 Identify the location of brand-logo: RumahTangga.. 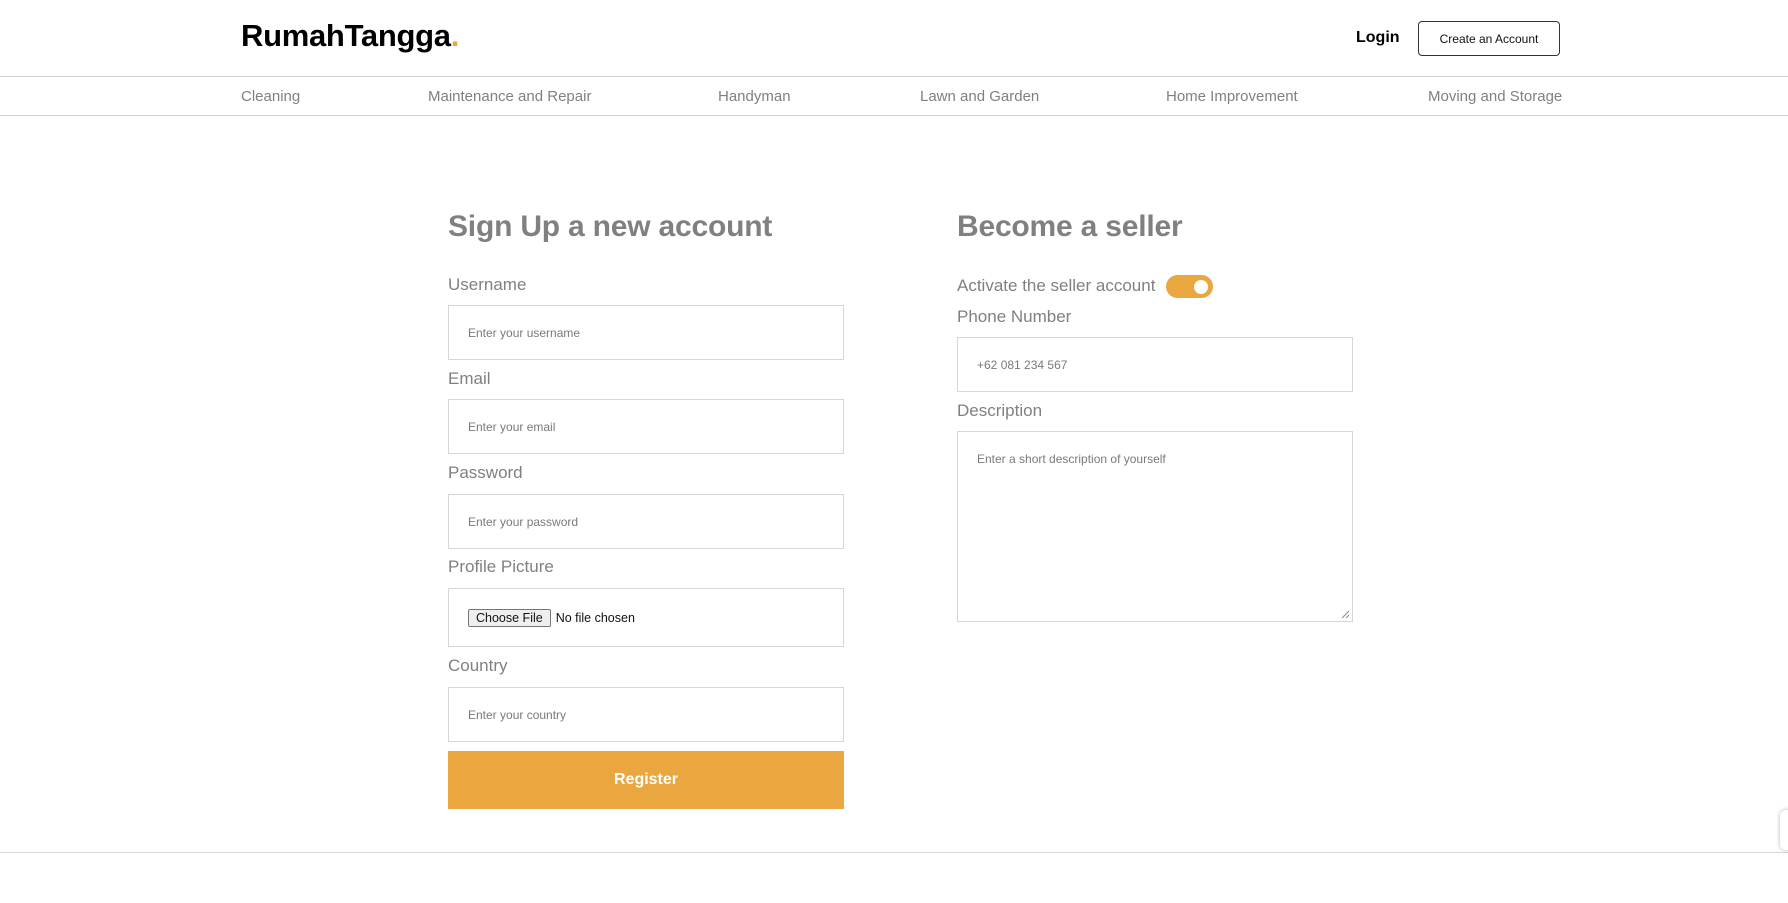
(350, 36).